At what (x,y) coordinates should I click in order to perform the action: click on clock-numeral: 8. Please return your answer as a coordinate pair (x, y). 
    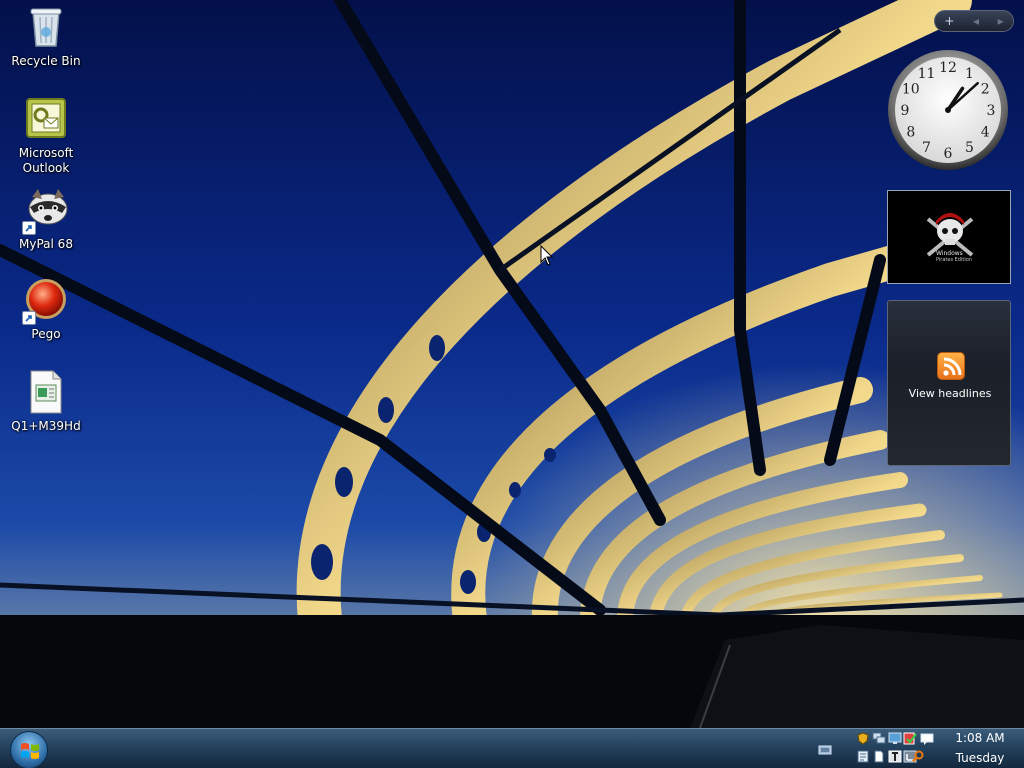
    Looking at the image, I should click on (910, 133).